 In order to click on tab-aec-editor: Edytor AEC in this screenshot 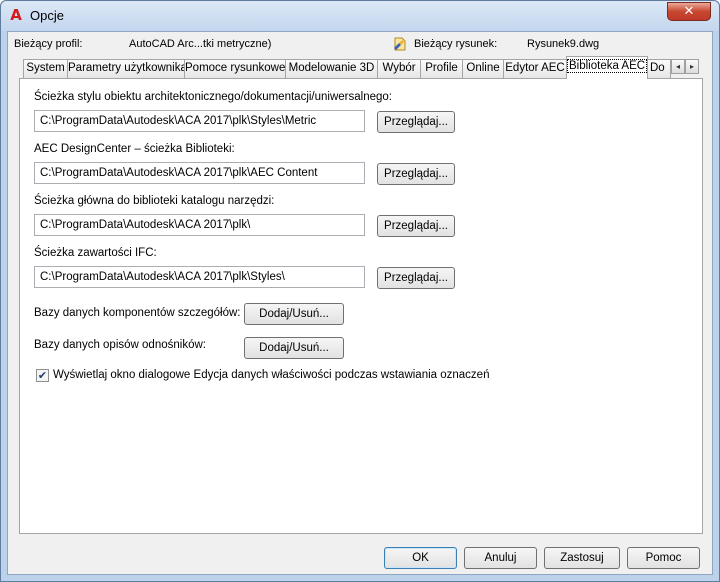, I will do `click(535, 68)`.